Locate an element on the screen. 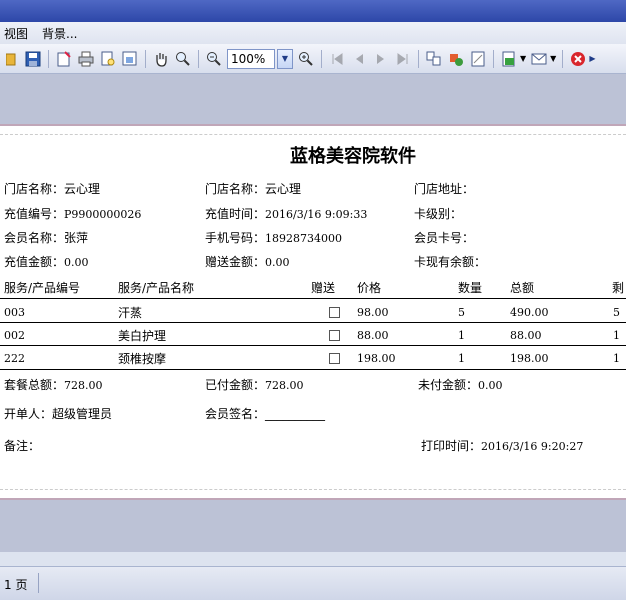 This screenshot has height=600, width=626. recharge-no-label: 充值编号： is located at coordinates (34, 214).